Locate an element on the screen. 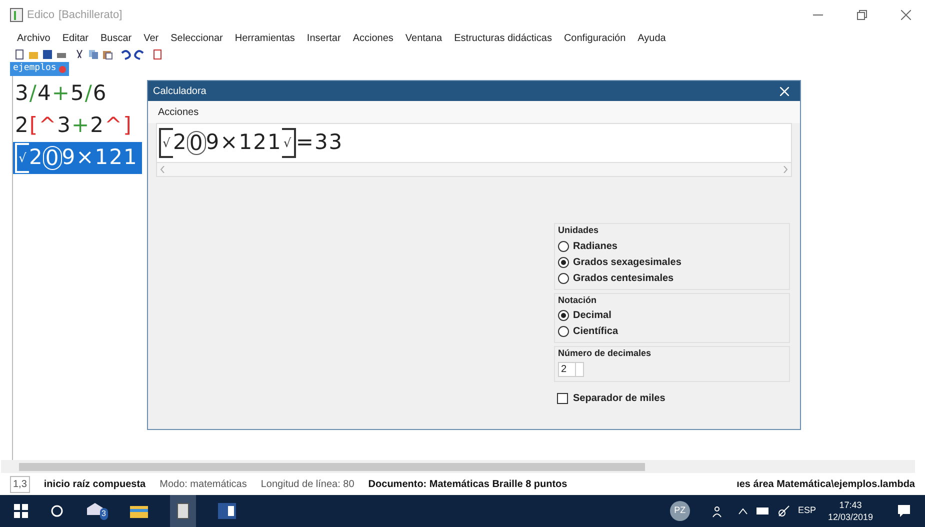 This screenshot has width=925, height=527. save-icon is located at coordinates (47, 54).